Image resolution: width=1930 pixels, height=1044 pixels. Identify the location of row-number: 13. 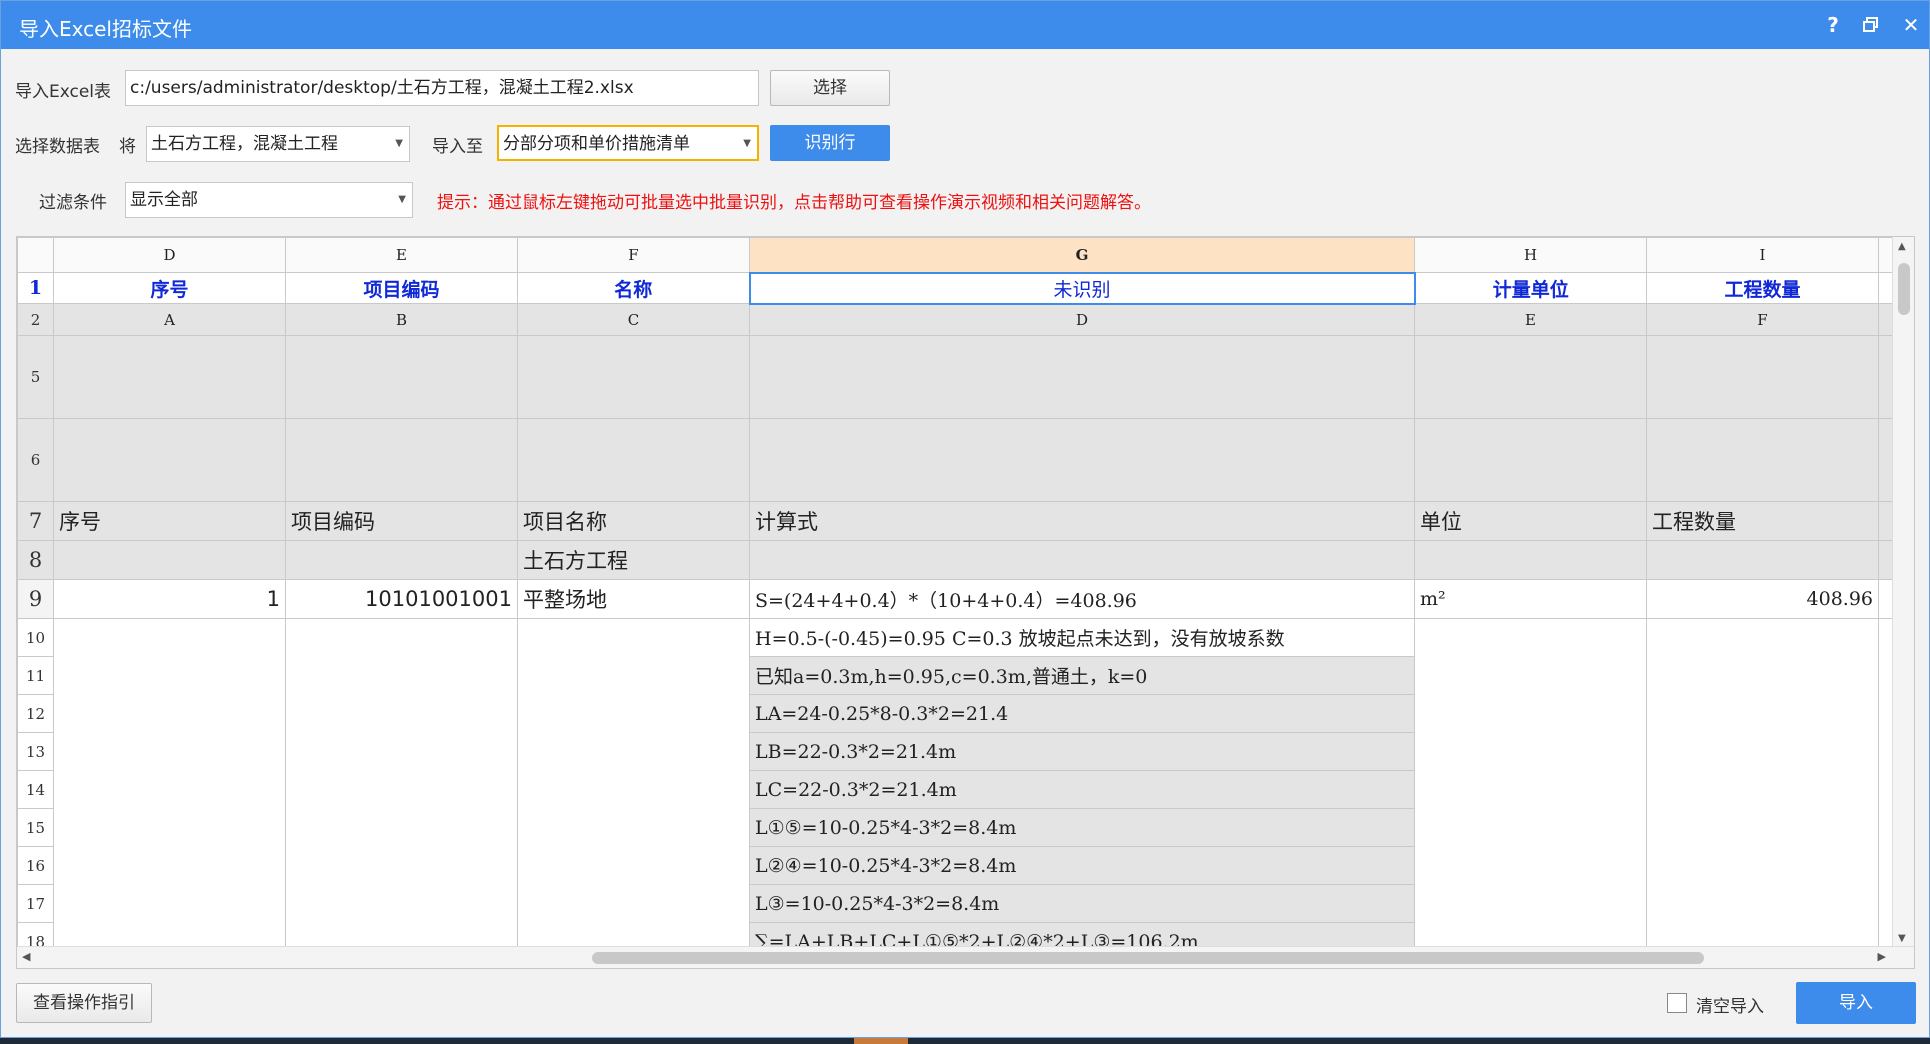
(35, 751).